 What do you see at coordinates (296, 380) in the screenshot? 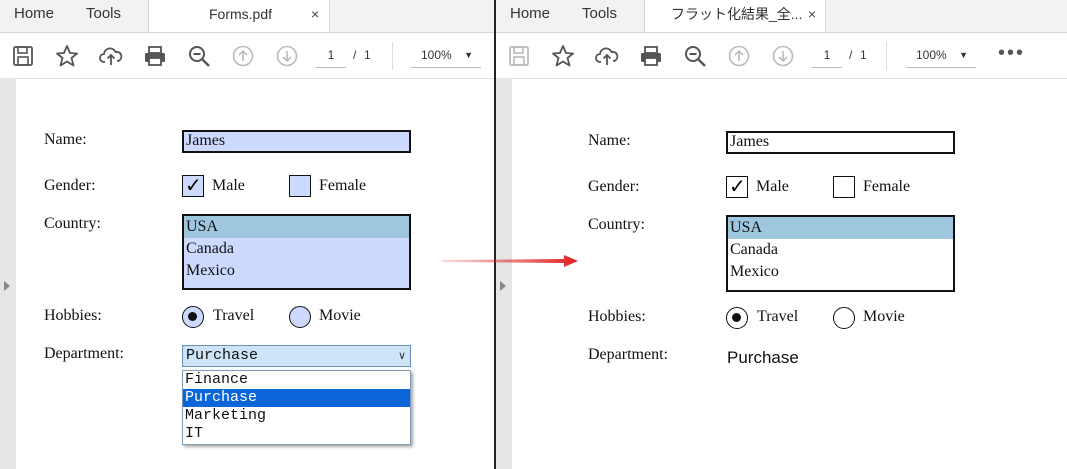
I see `department-option: Finance` at bounding box center [296, 380].